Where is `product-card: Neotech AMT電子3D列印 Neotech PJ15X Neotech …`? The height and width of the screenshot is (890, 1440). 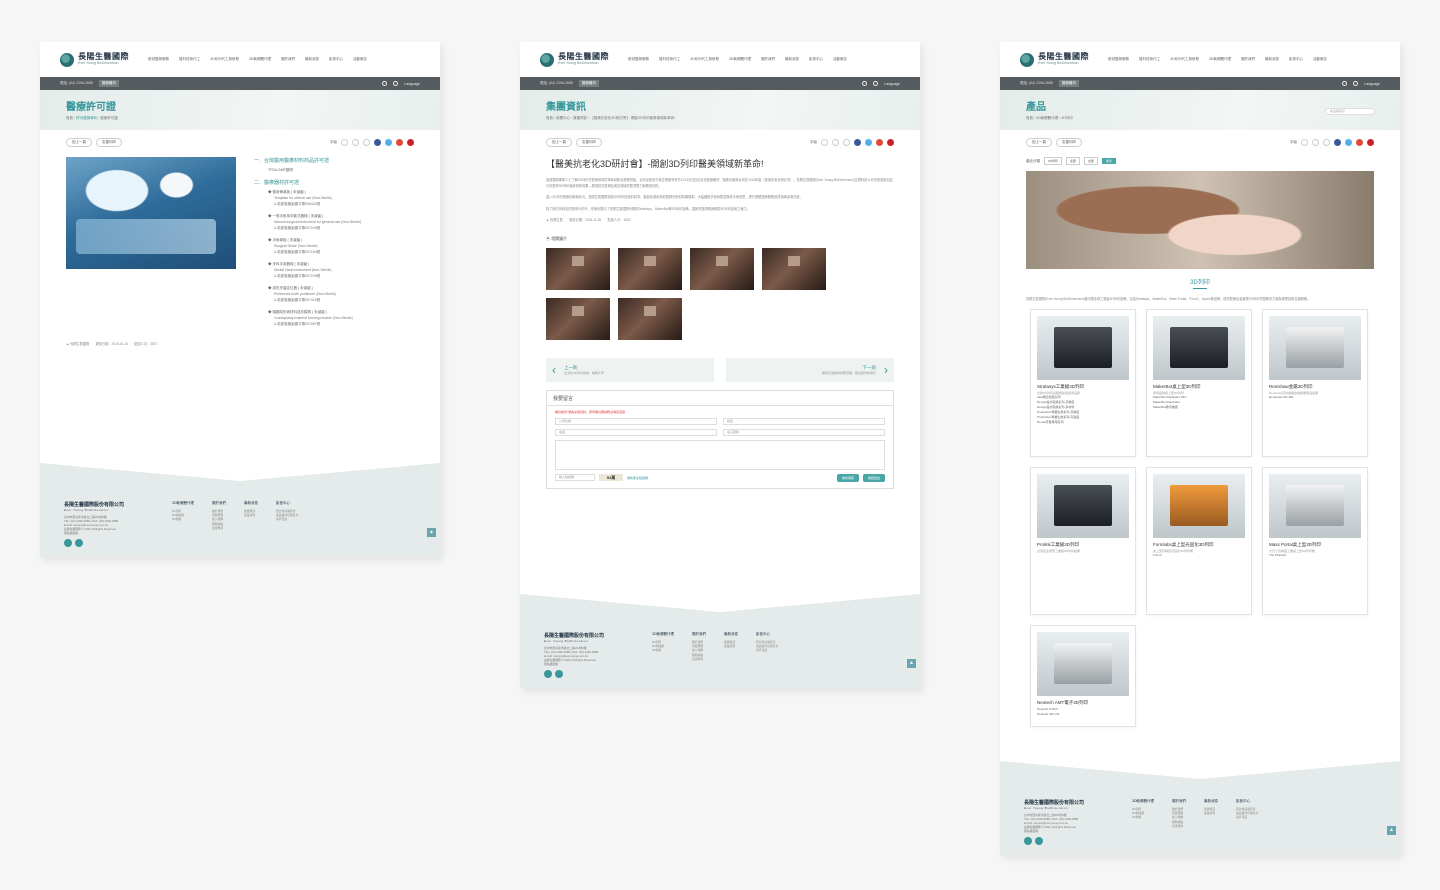 product-card: Neotech AMT電子3D列印 Neotech PJ15X Neotech … is located at coordinates (1083, 675).